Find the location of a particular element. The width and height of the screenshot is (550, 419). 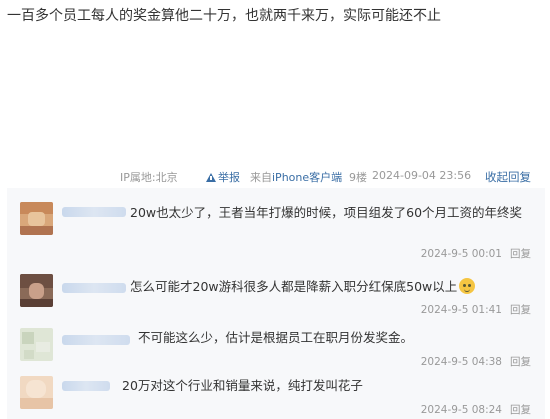

reply-timestamp: 2024-9-5 00:01 is located at coordinates (461, 254).